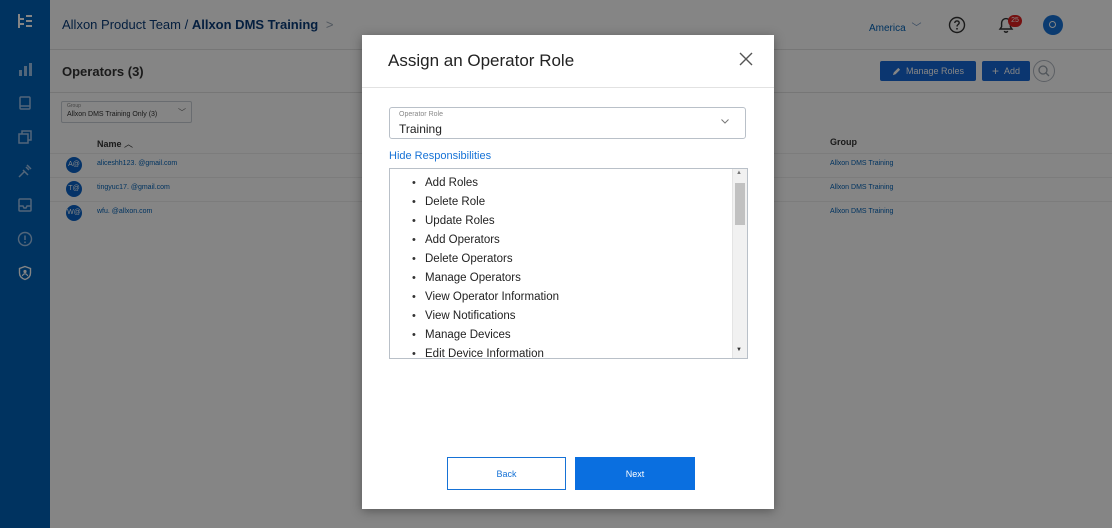 The image size is (1112, 528). I want to click on operator-role-value: Training, so click(420, 129).